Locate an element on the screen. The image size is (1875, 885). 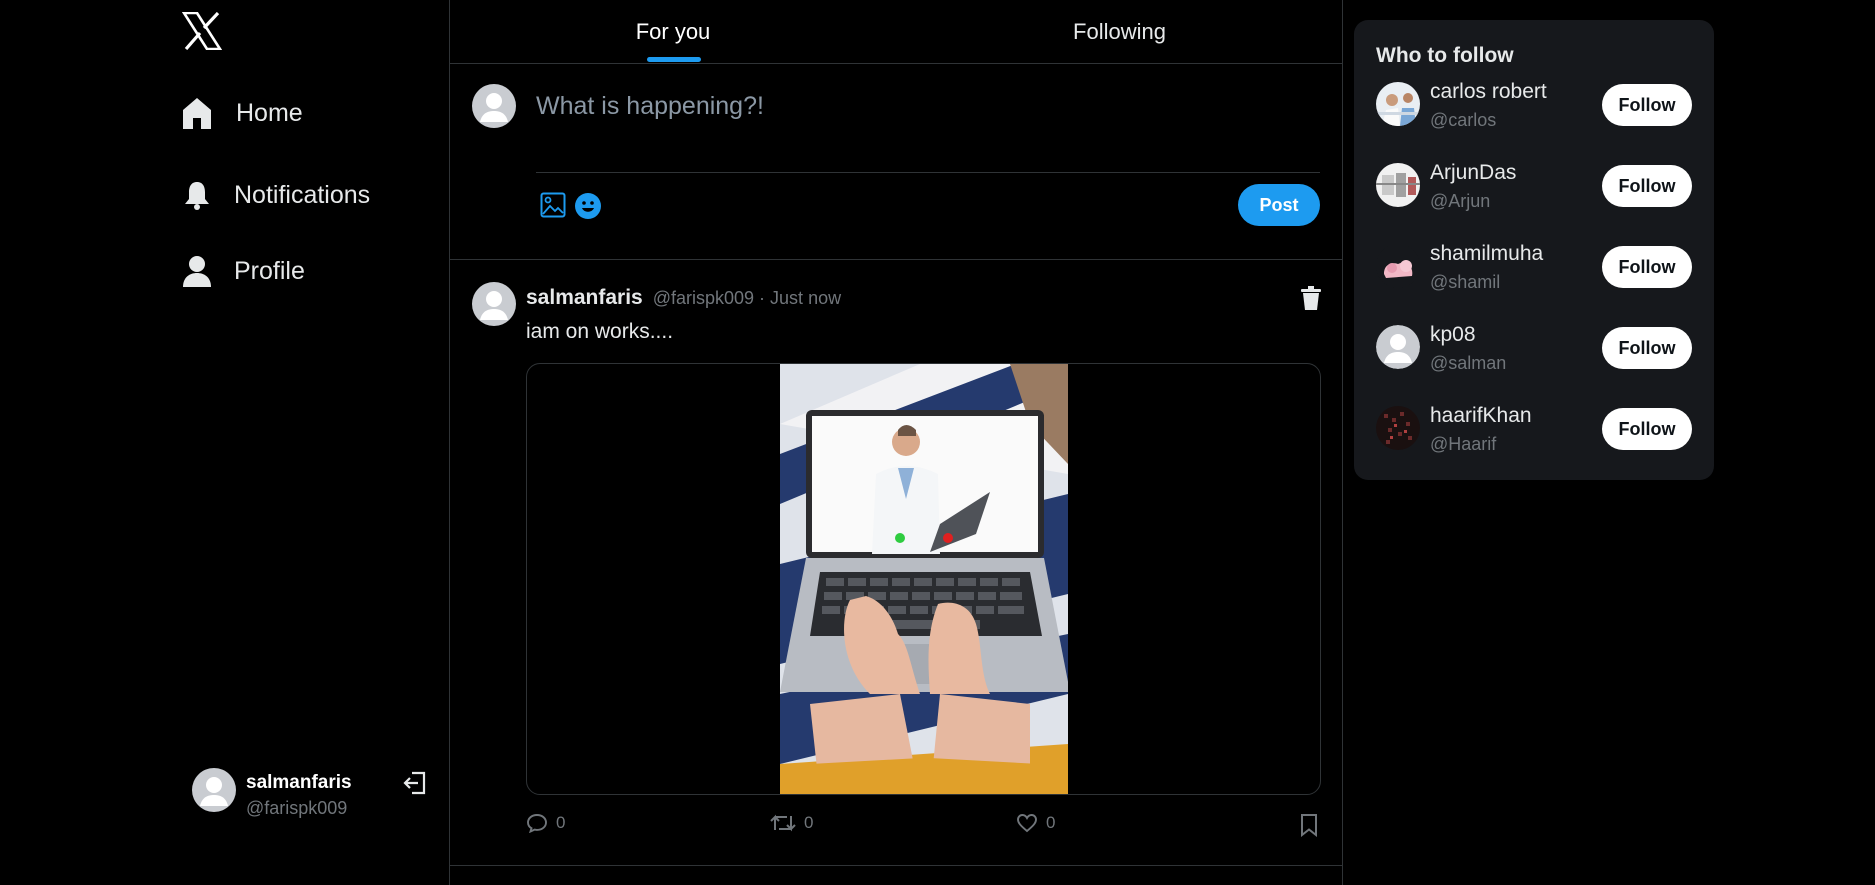
retweet-button: 0 is located at coordinates (791, 823).